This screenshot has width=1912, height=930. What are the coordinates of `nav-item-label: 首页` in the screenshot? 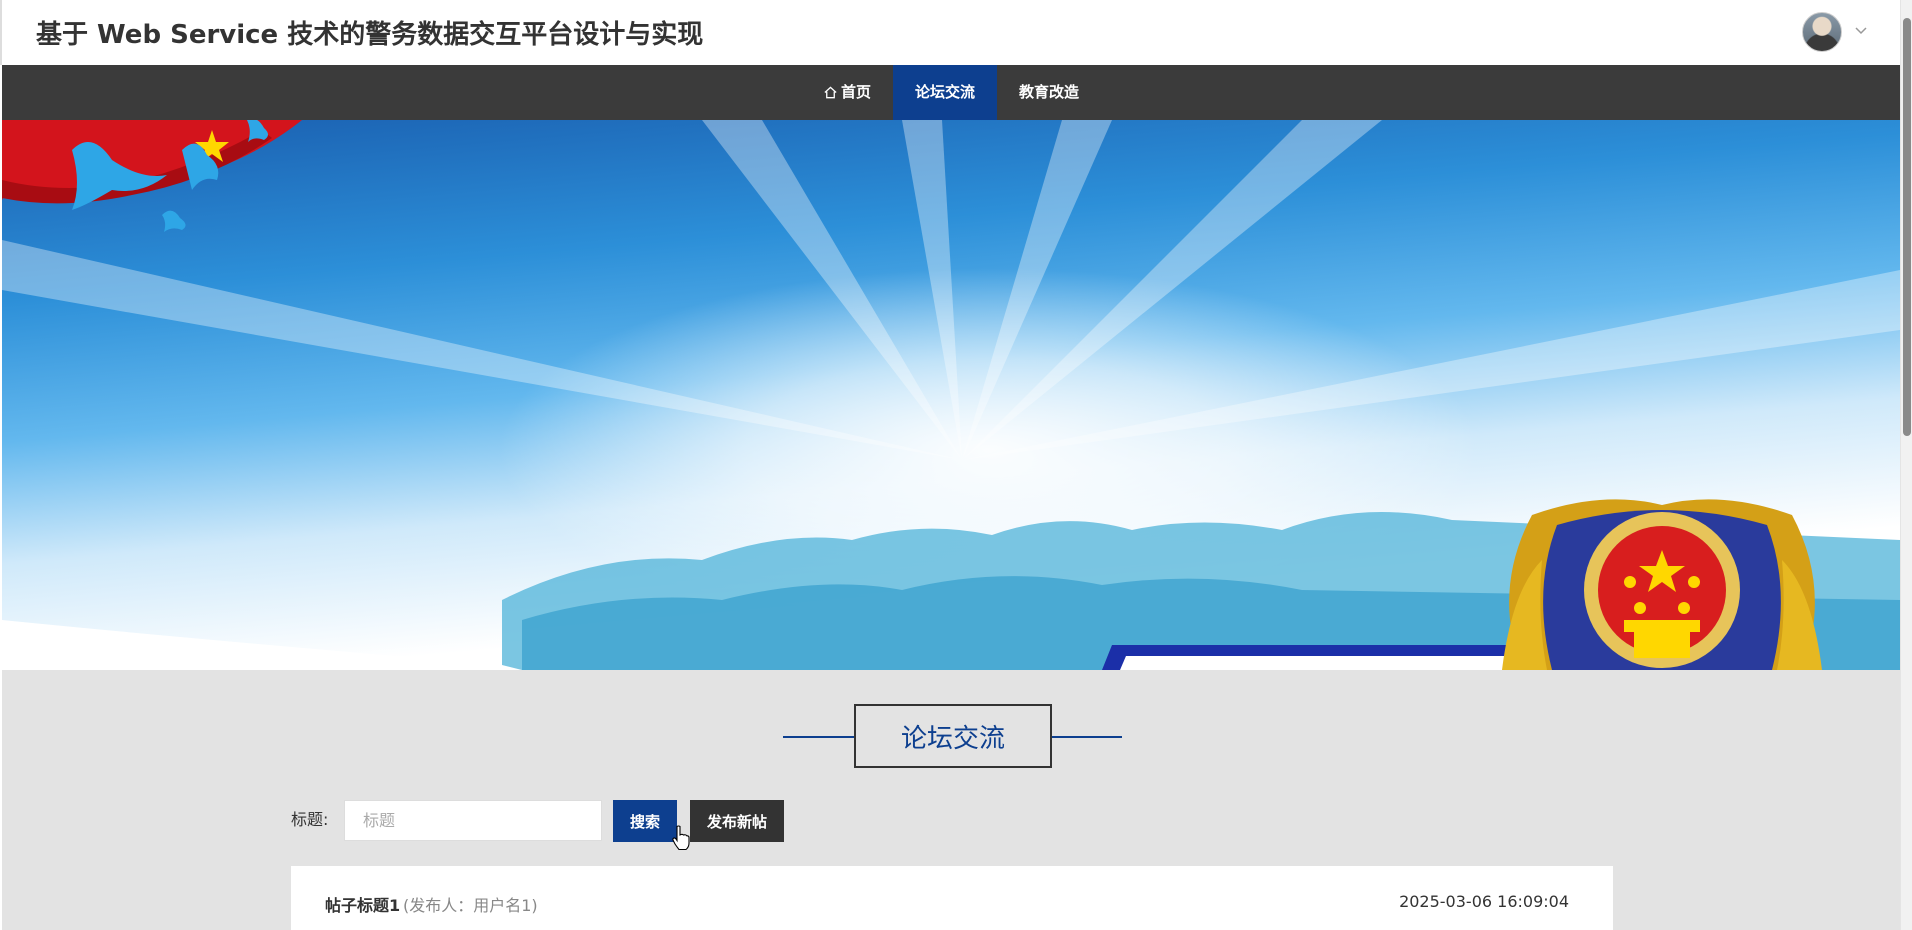 It's located at (855, 92).